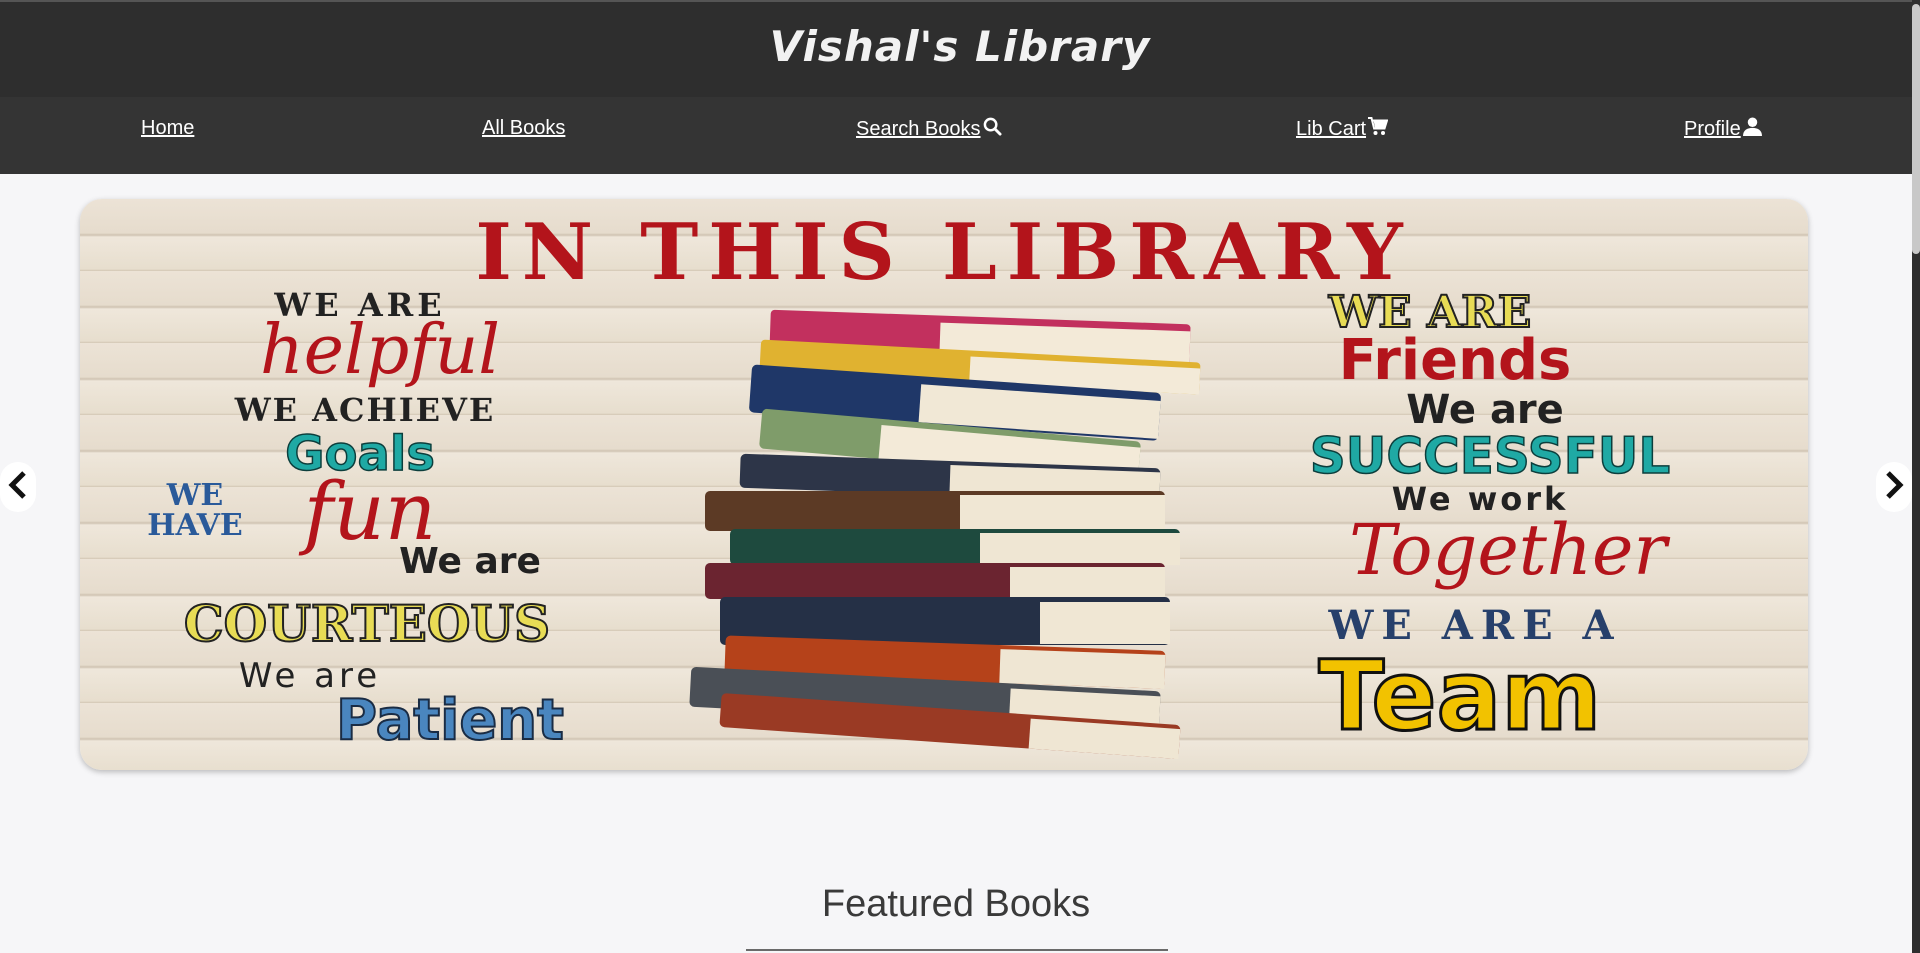  What do you see at coordinates (1509, 550) in the screenshot?
I see `banner-right-line: Together` at bounding box center [1509, 550].